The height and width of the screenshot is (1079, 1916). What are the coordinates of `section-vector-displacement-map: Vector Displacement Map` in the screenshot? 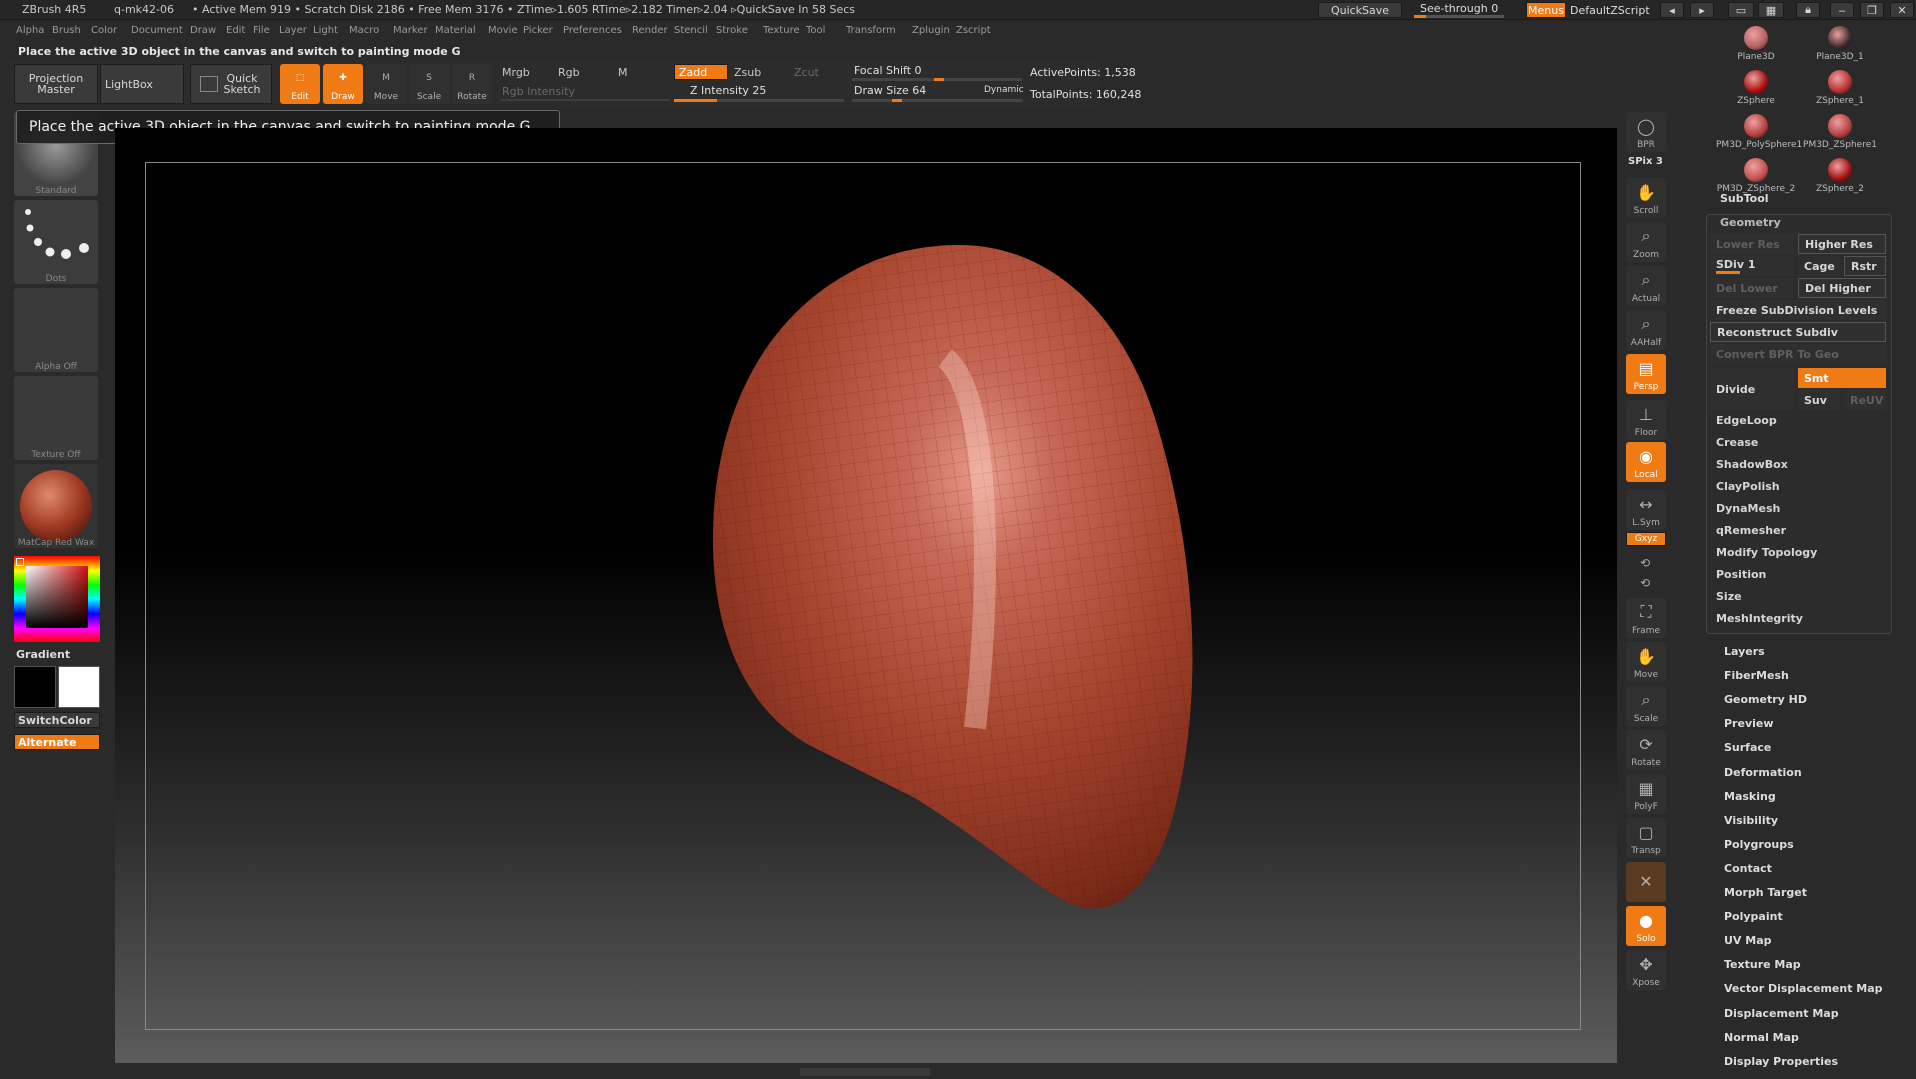 It's located at (1803, 988).